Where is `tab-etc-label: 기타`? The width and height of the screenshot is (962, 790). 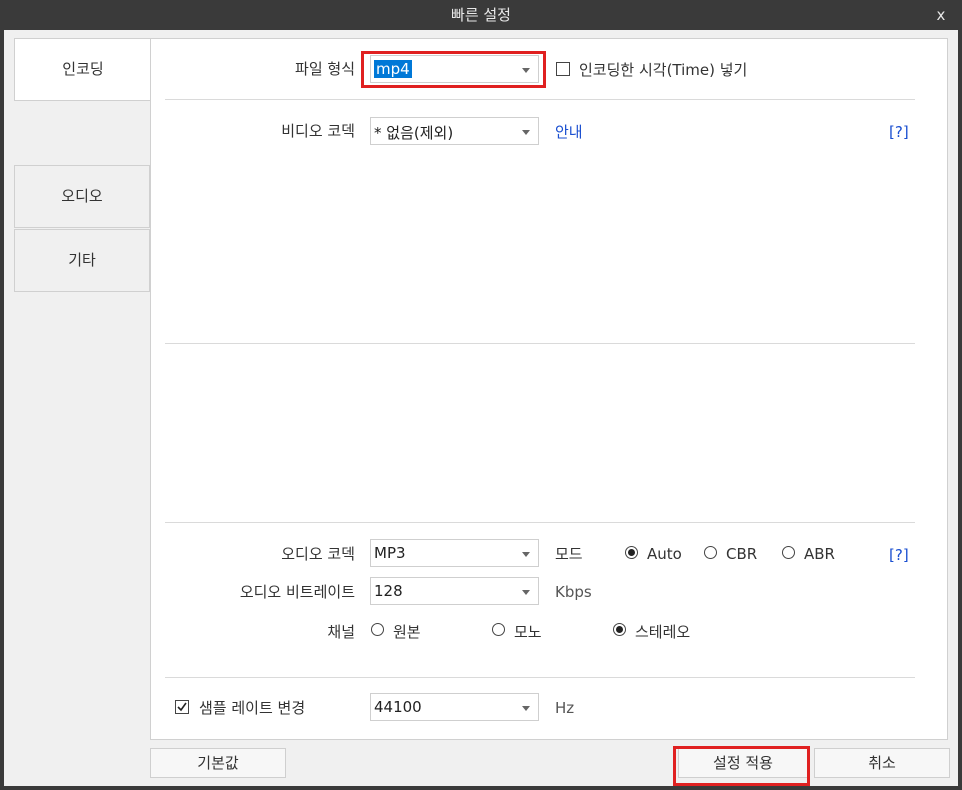 tab-etc-label: 기타 is located at coordinates (82, 260).